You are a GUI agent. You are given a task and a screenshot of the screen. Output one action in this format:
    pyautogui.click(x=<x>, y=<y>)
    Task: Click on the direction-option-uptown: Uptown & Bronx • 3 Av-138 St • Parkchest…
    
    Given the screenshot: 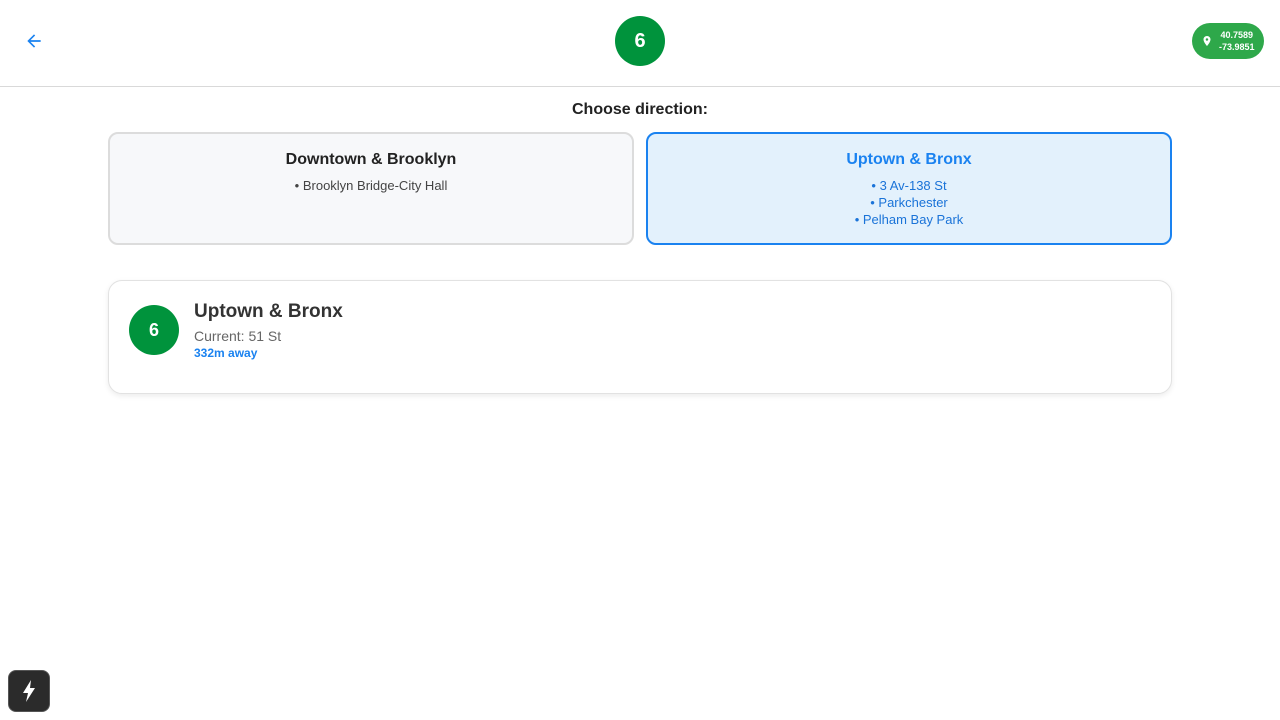 What is the action you would take?
    pyautogui.click(x=909, y=188)
    